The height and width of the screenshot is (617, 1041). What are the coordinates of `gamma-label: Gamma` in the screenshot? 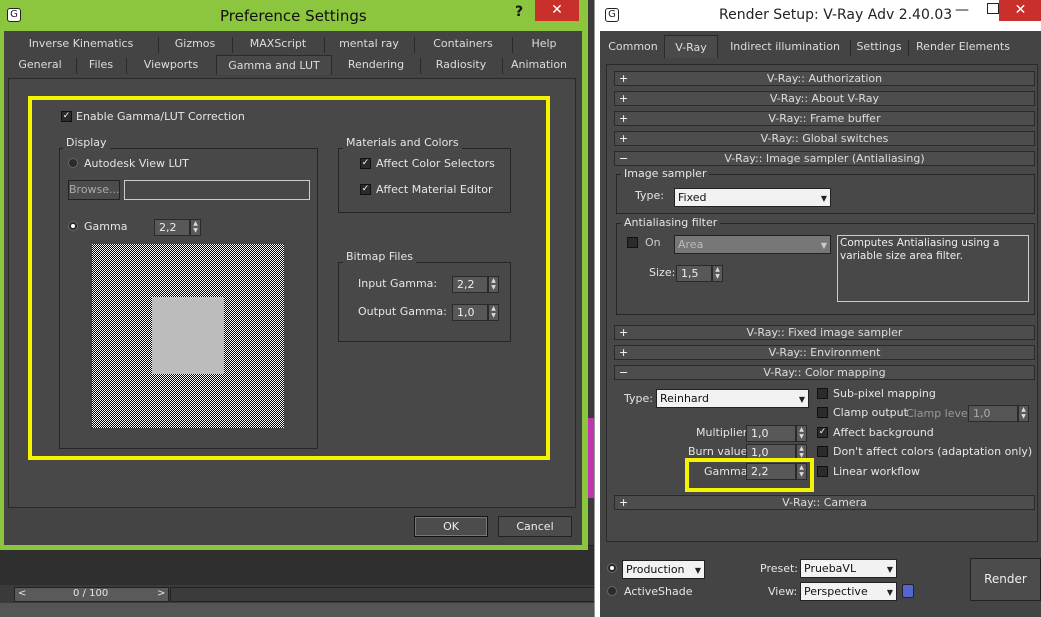 It's located at (106, 226).